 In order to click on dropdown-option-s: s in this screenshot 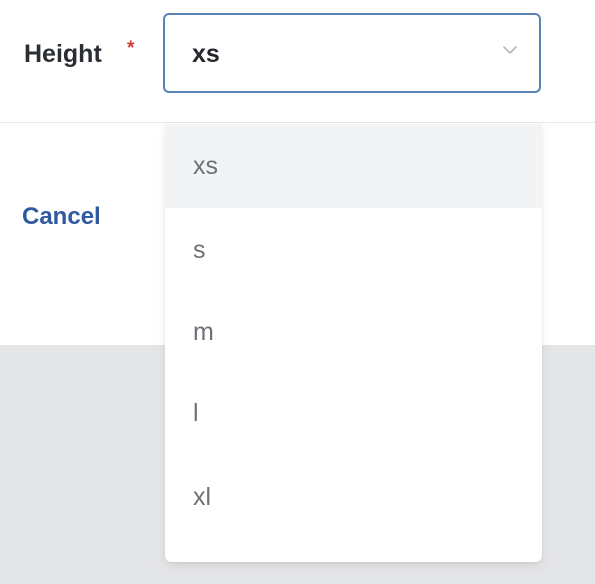, I will do `click(353, 250)`.